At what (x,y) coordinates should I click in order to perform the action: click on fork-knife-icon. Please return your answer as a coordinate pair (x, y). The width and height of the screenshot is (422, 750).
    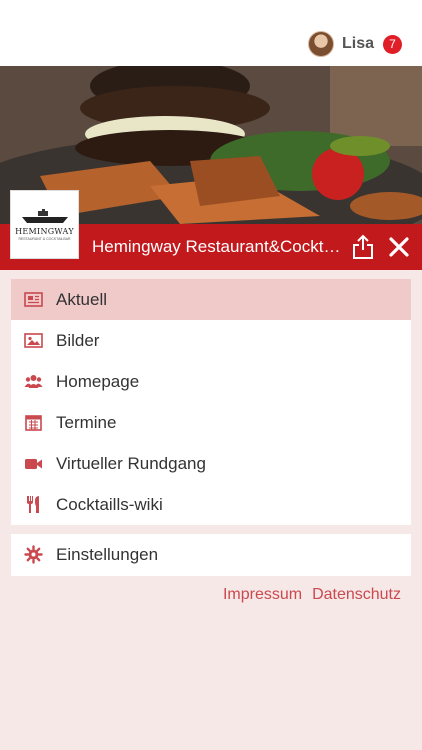
    Looking at the image, I should click on (33, 504).